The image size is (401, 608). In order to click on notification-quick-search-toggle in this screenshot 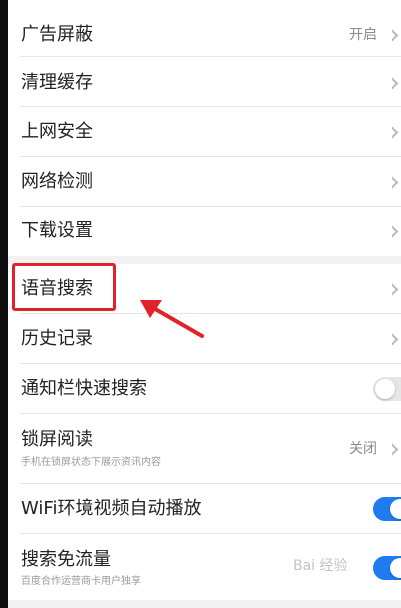, I will do `click(387, 389)`.